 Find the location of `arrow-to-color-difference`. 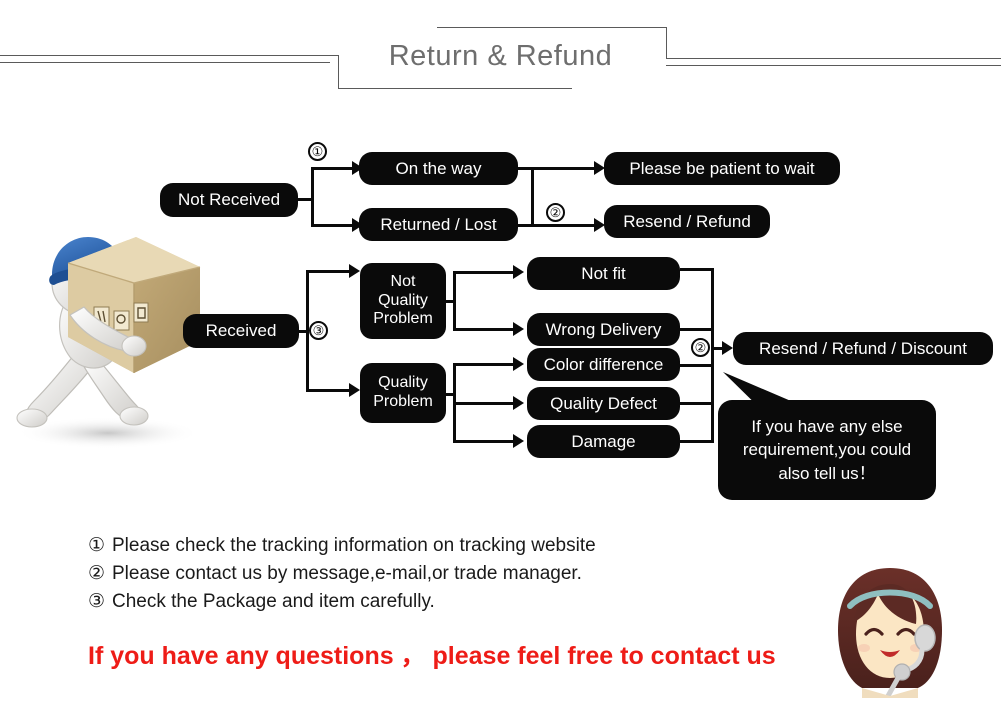

arrow-to-color-difference is located at coordinates (518, 364).